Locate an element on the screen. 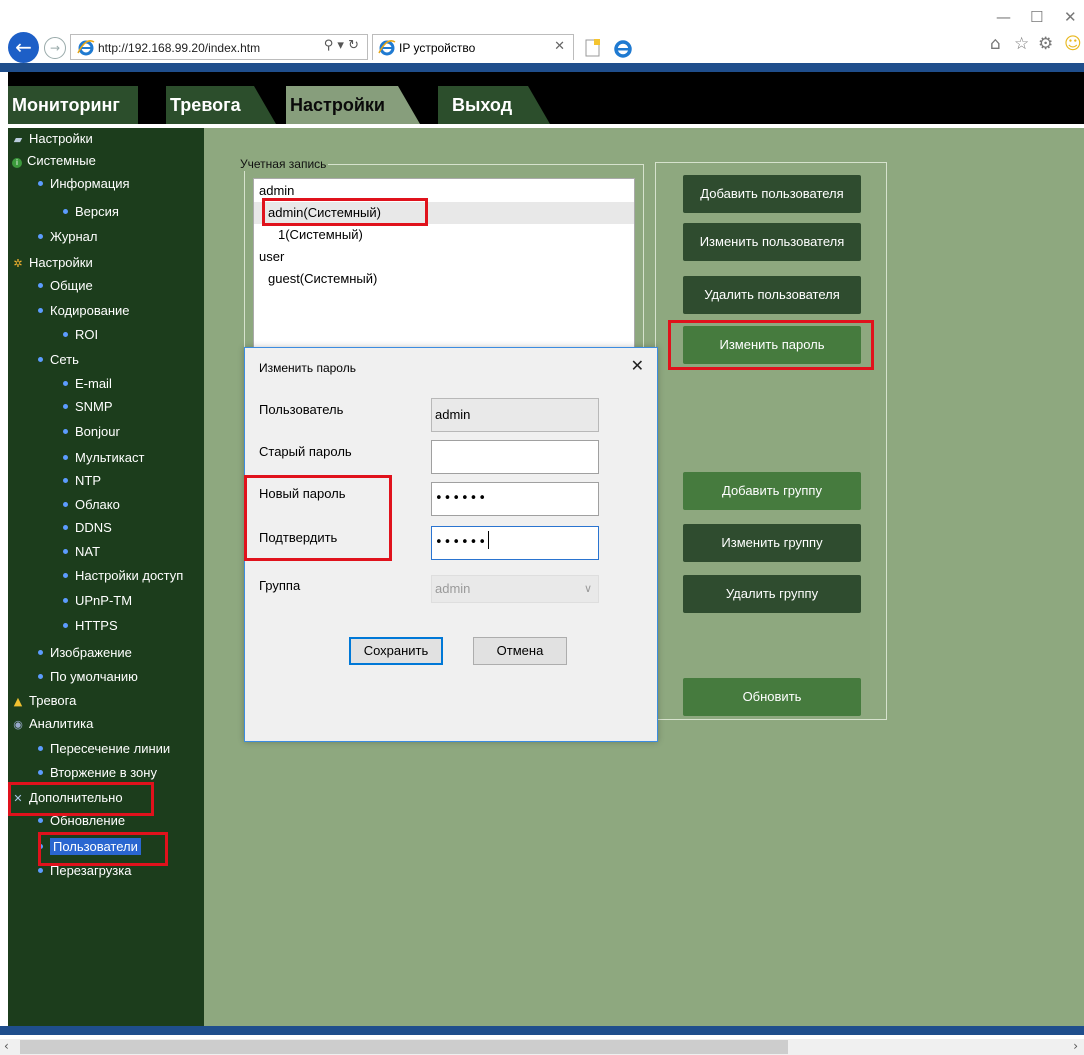 This screenshot has width=1084, height=1055. tab-monitoring: Мониторинг is located at coordinates (73, 105).